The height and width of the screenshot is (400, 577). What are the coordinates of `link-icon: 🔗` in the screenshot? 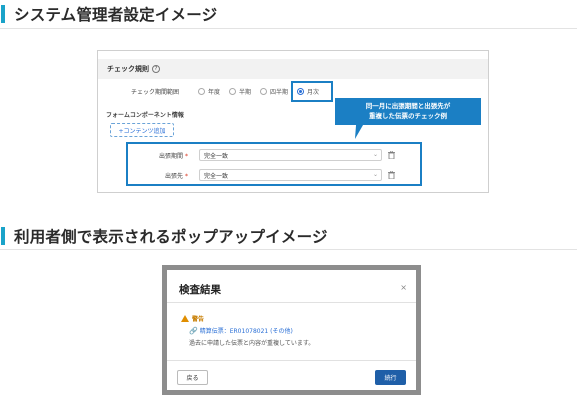 It's located at (193, 330).